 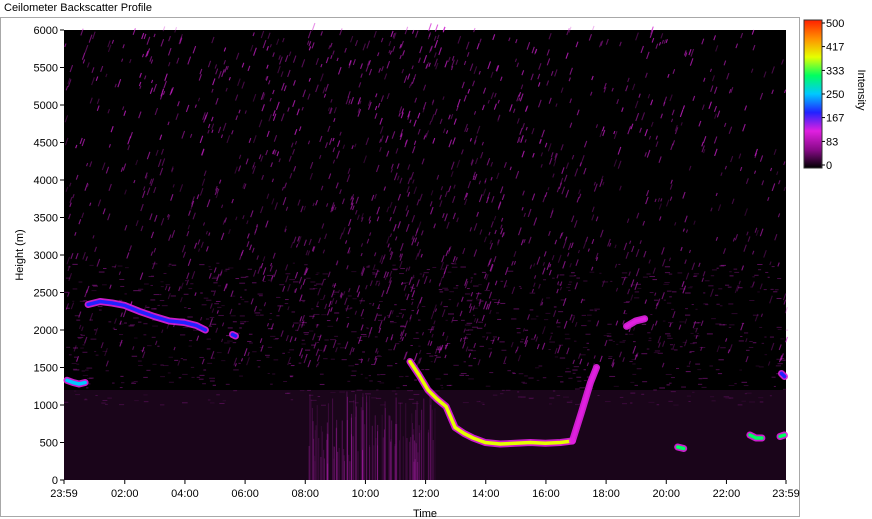 I want to click on y-axis-label: Height (m), so click(x=20, y=254).